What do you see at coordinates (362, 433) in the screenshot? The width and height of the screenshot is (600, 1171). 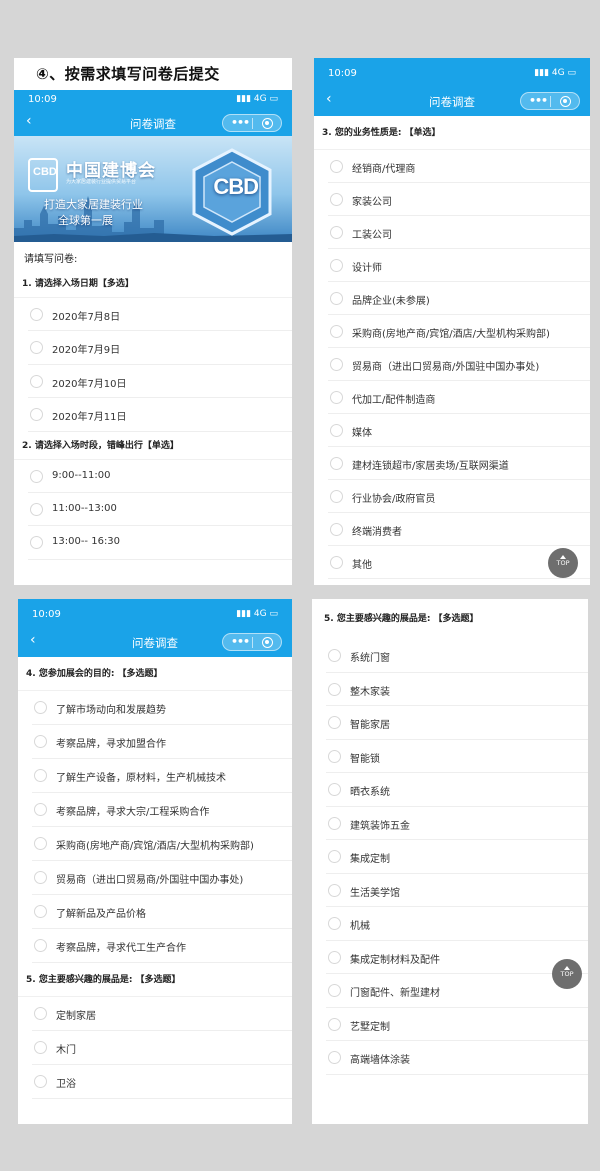 I see `option-label: 媒体` at bounding box center [362, 433].